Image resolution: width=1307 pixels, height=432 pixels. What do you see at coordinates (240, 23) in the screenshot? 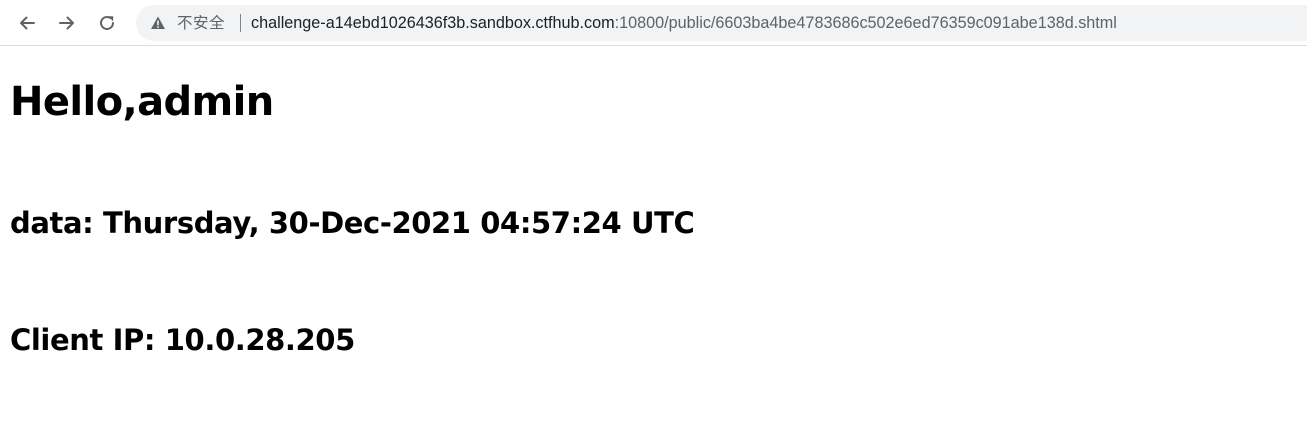
I see `address-separator` at bounding box center [240, 23].